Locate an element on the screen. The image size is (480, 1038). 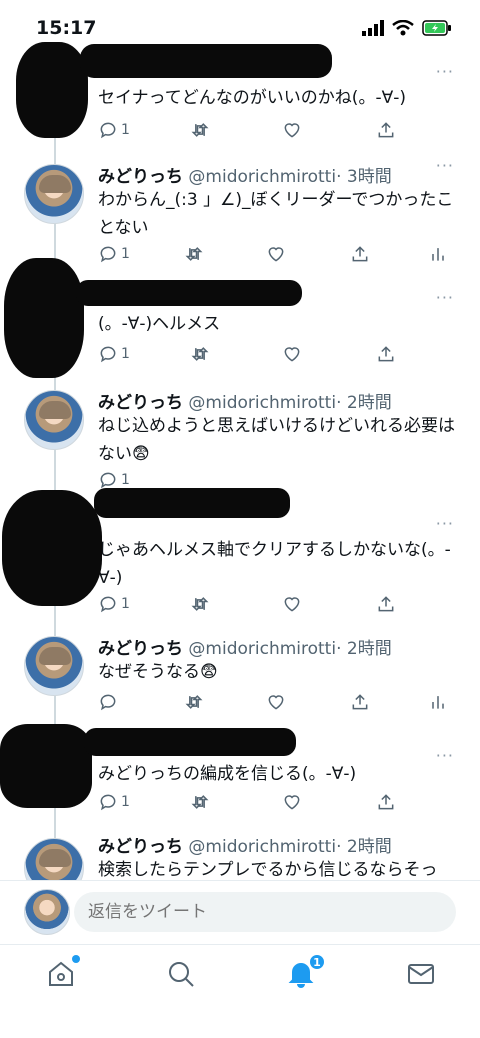
tweet-text: みどりっちの編成を信じる(。-∀-) is located at coordinates (227, 774).